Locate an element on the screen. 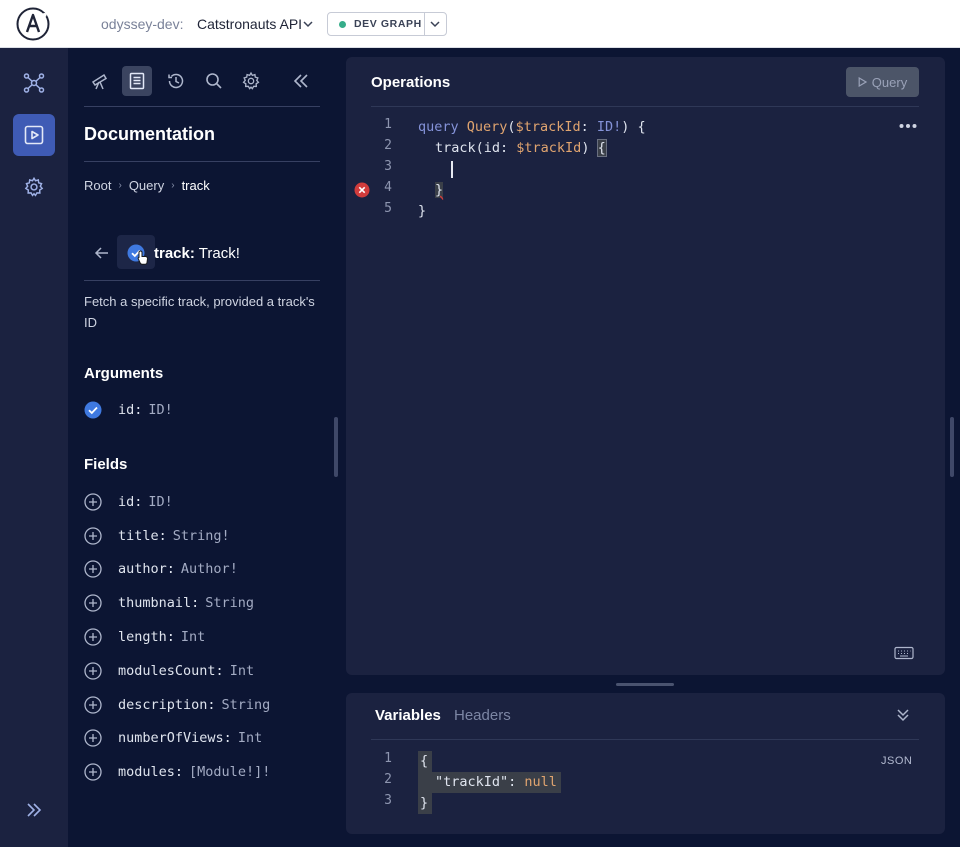 The image size is (960, 847). line-number: 2 is located at coordinates (388, 145).